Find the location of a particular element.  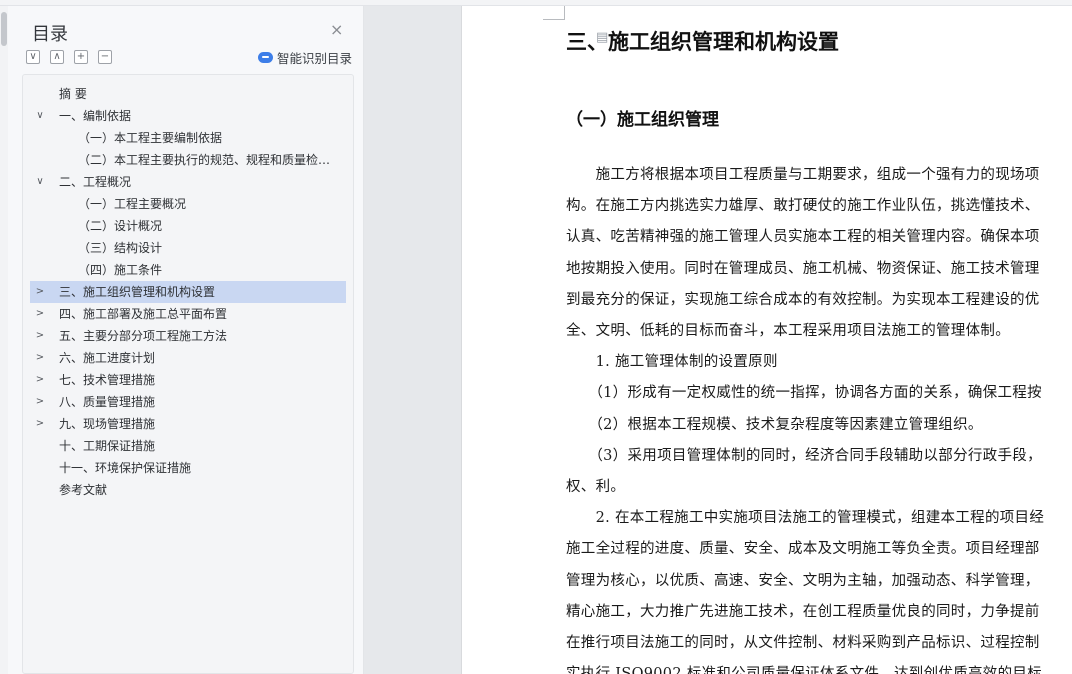

toc-item: > 六、施工进度计划 is located at coordinates (188, 358).